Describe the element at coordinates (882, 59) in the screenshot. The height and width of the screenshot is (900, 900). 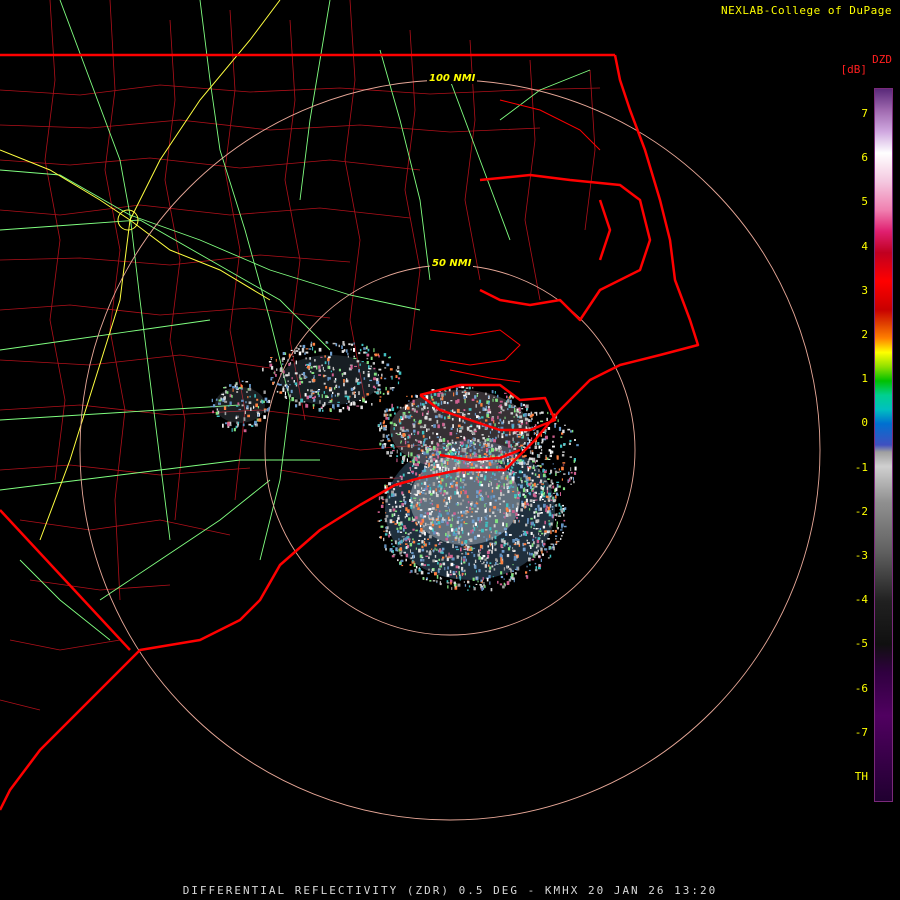
I see `legend-title: DZD` at that location.